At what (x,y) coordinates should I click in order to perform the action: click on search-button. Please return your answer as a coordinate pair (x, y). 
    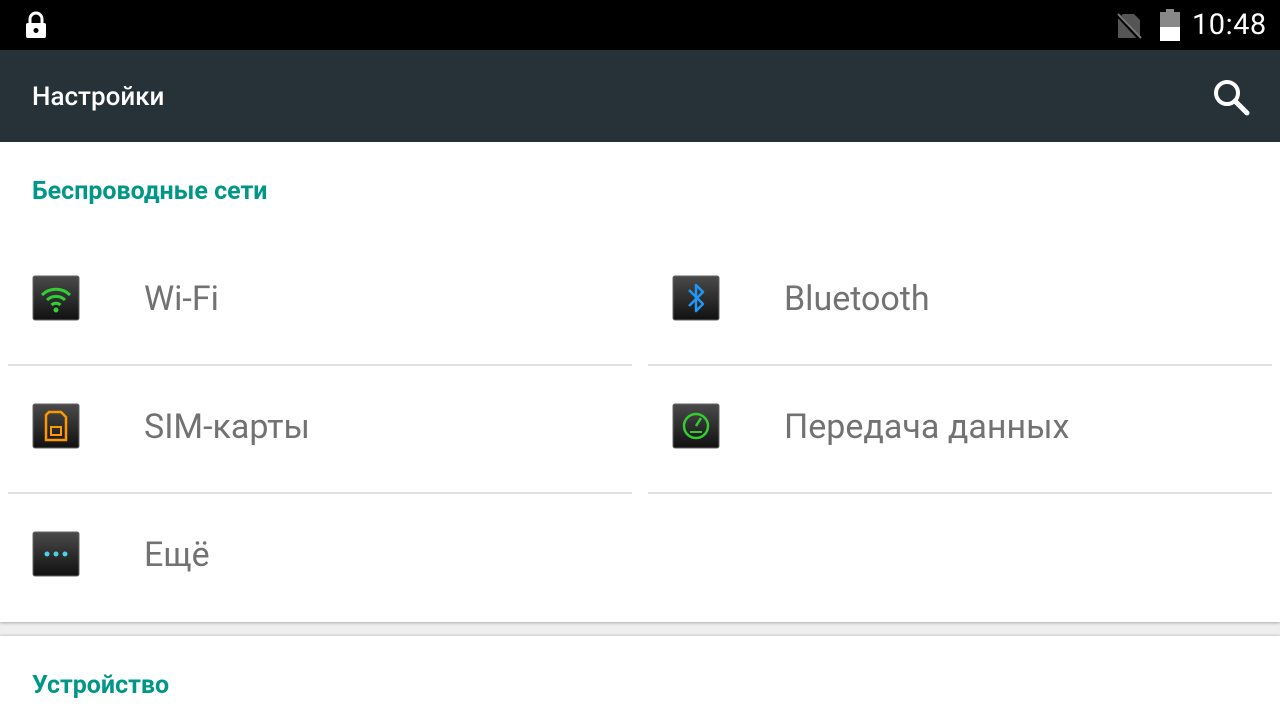
    Looking at the image, I should click on (1231, 97).